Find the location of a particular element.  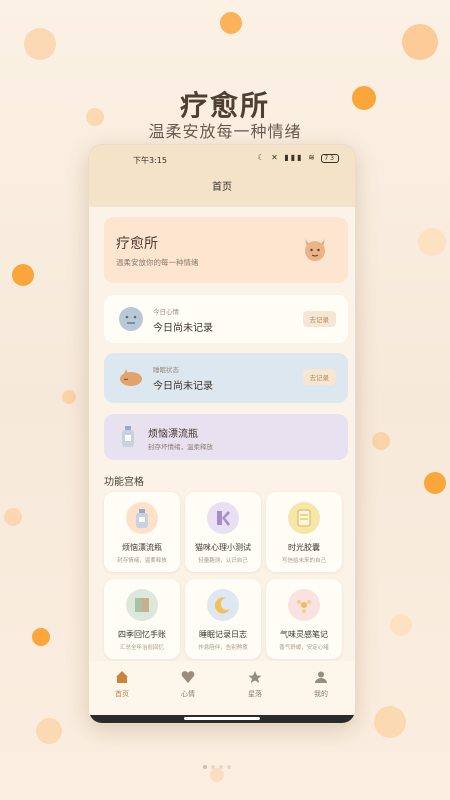

moon-icon is located at coordinates (223, 605).